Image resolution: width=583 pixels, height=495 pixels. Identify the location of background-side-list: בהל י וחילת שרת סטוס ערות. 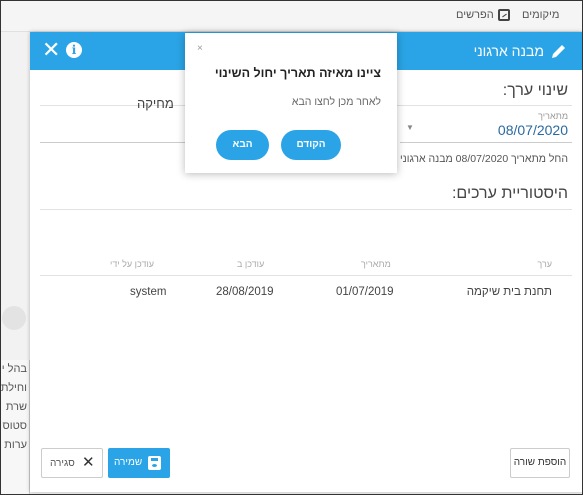
(15, 427).